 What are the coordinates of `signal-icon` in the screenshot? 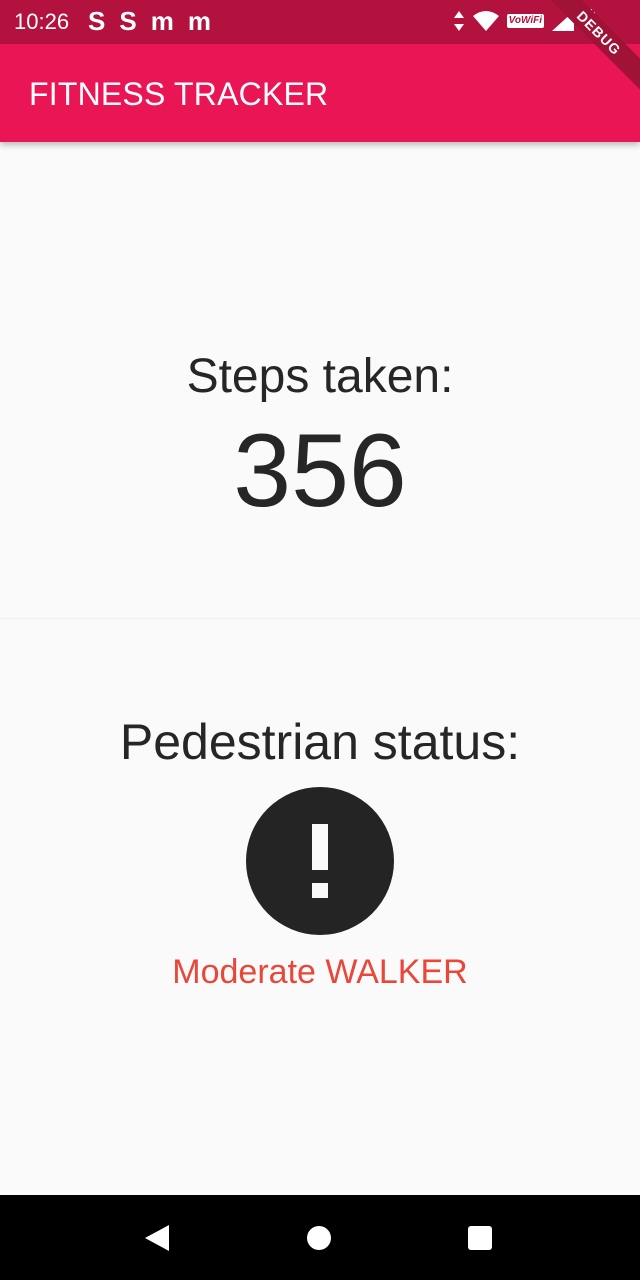 It's located at (563, 21).